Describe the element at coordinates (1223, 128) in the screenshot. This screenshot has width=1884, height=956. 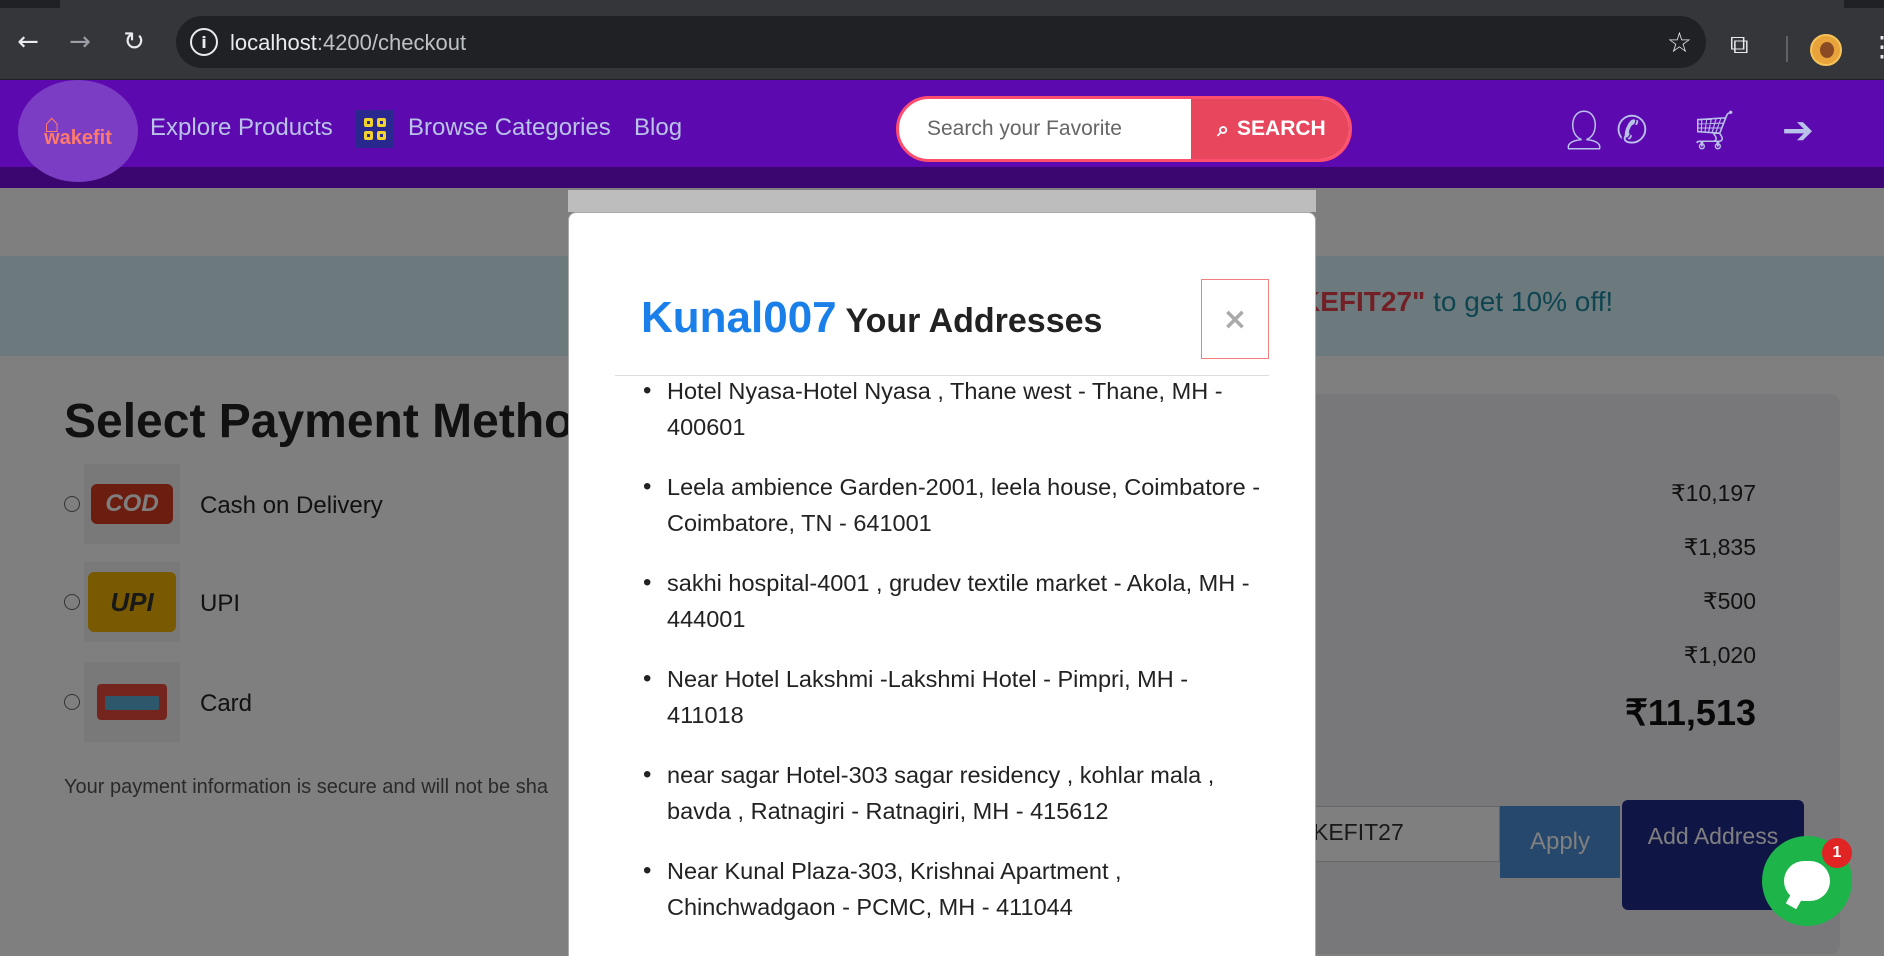
I see `search-icon: ⌕` at that location.